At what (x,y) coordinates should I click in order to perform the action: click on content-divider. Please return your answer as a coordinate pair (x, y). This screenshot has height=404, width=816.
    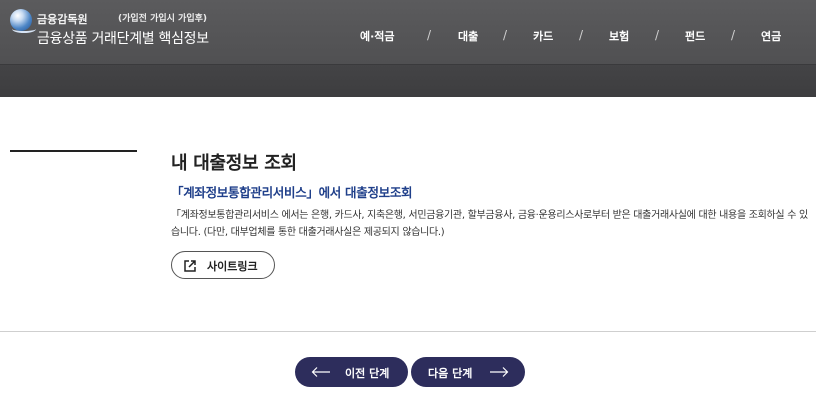
    Looking at the image, I should click on (408, 331).